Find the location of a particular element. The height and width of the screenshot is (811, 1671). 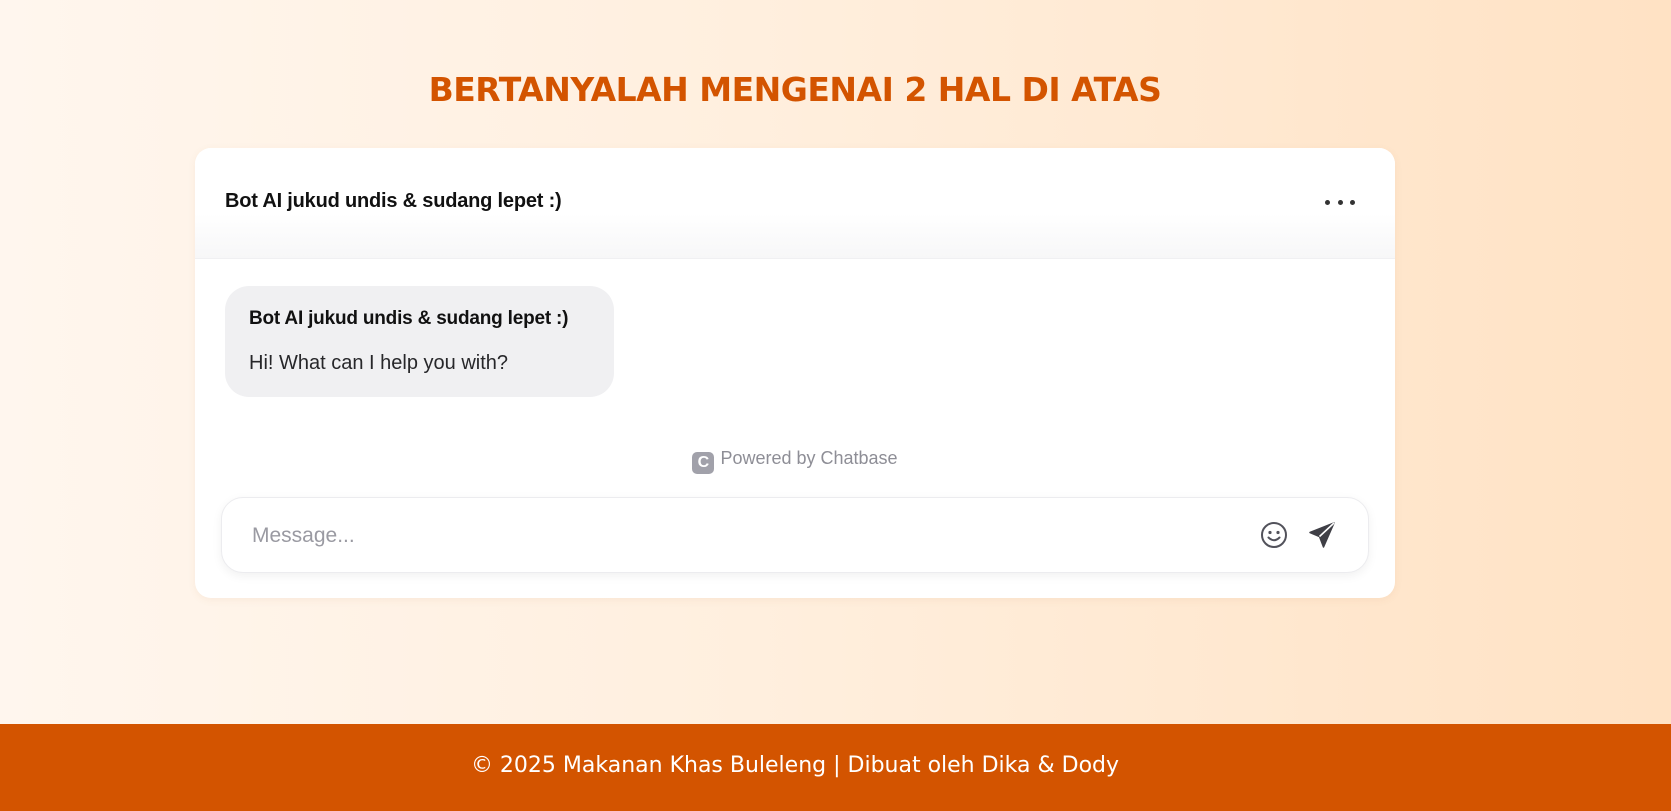

chatbase-logo-icon: C is located at coordinates (703, 463).